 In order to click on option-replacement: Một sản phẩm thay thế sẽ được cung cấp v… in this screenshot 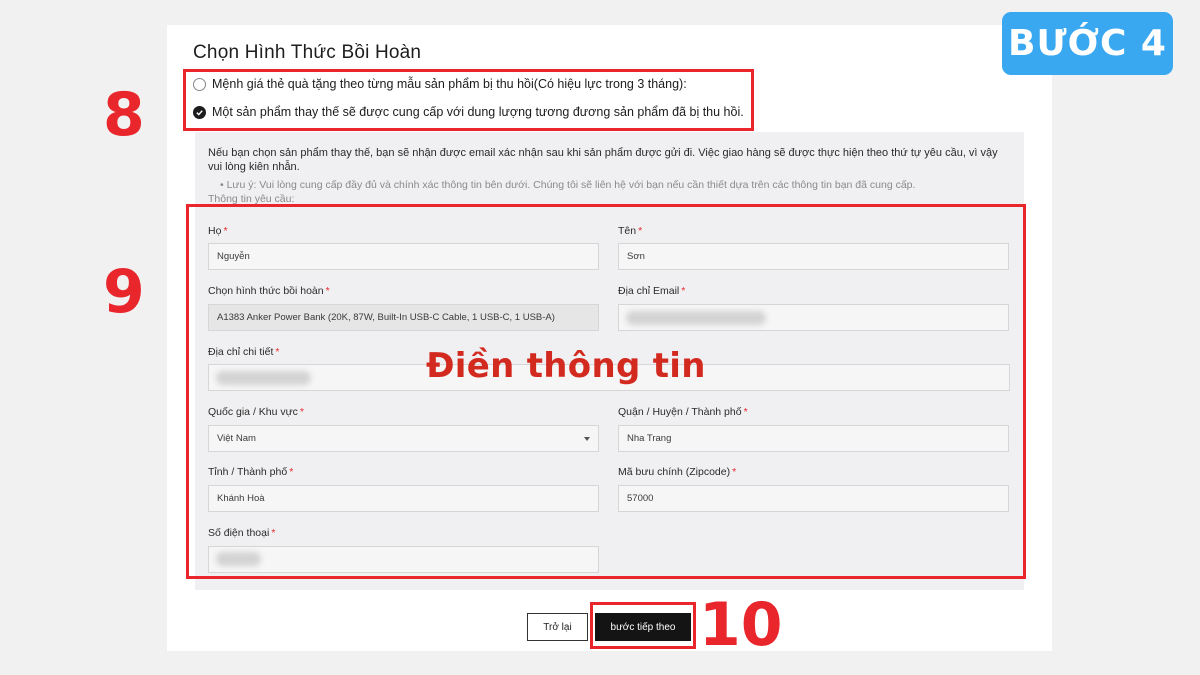, I will do `click(468, 112)`.